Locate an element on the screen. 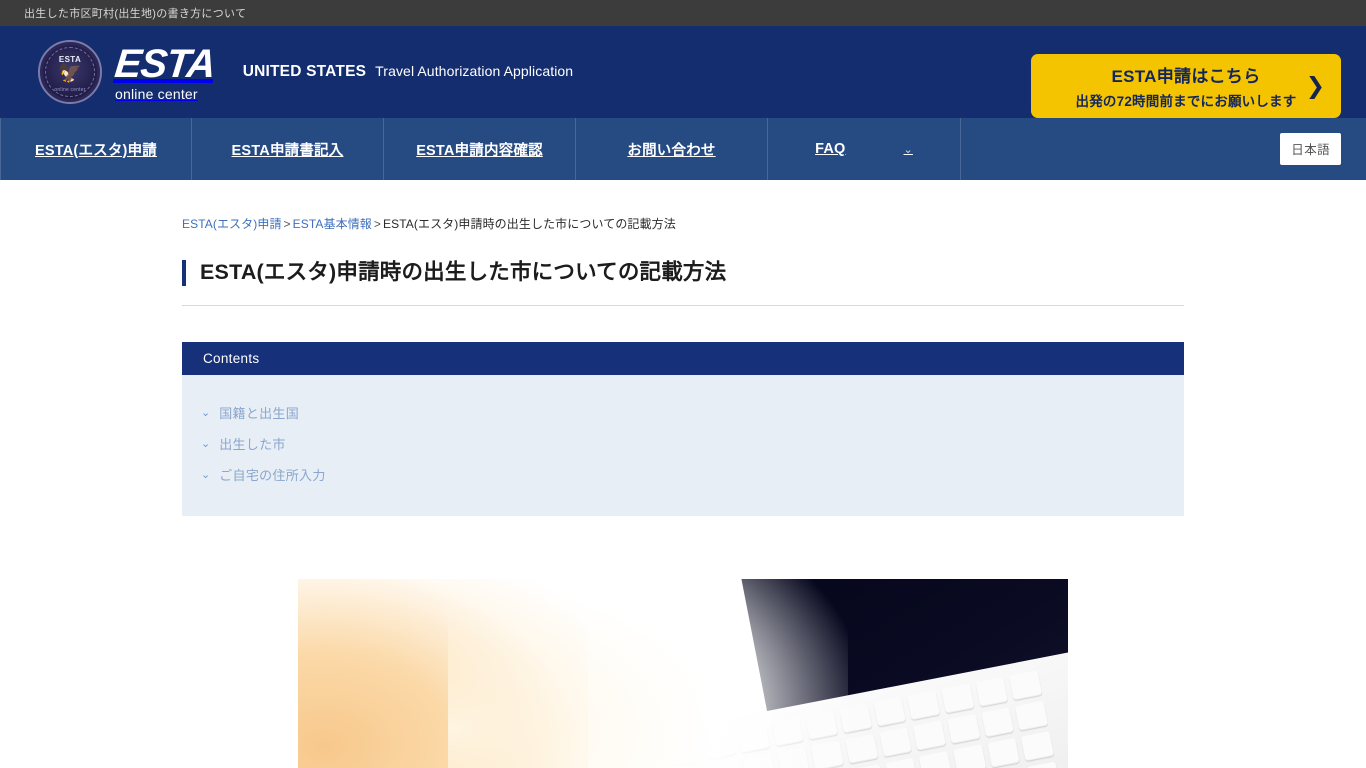 Image resolution: width=1366 pixels, height=768 pixels. language-switcher-button: 日本語 is located at coordinates (1310, 149).